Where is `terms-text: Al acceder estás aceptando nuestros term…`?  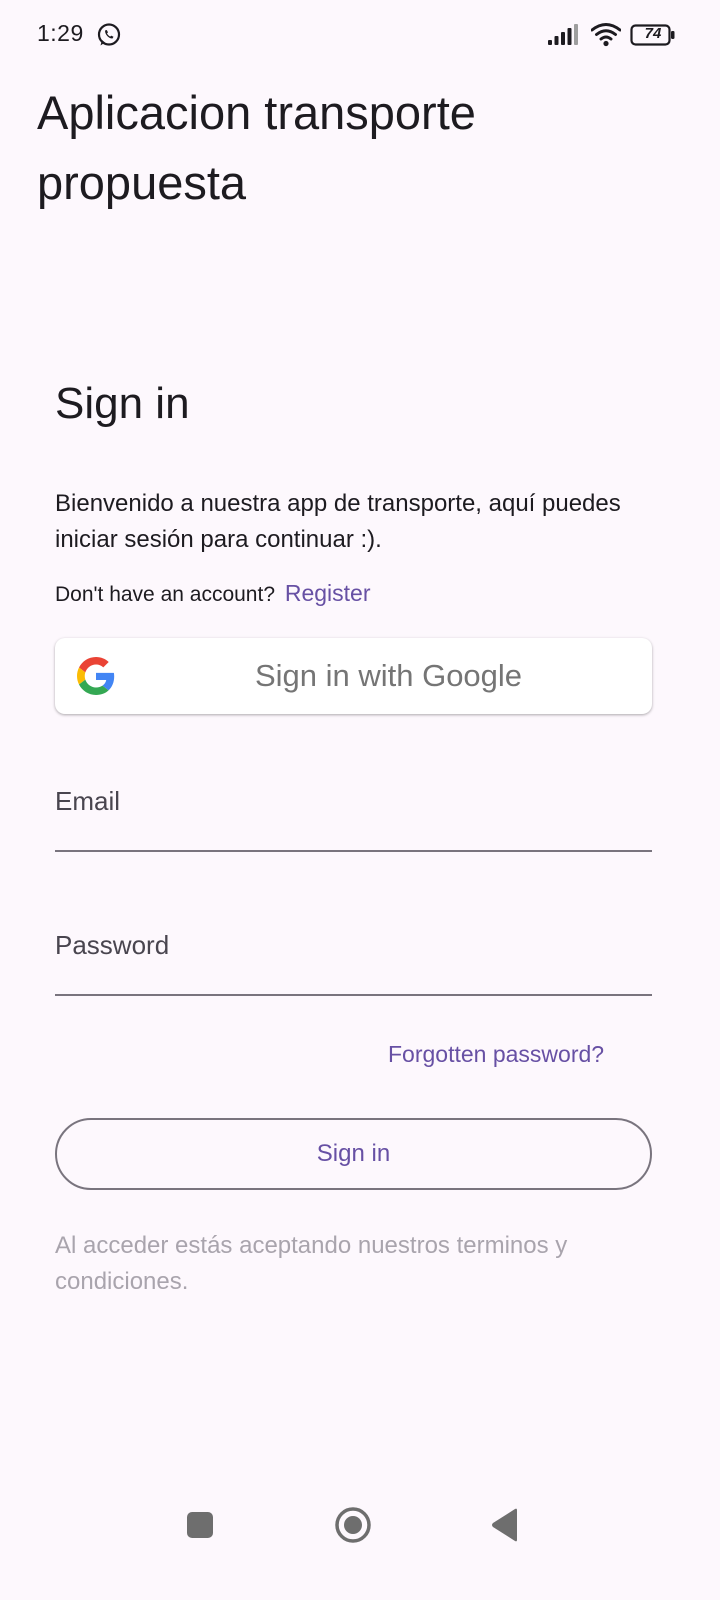
terms-text: Al acceder estás aceptando nuestros term… is located at coordinates (311, 1263).